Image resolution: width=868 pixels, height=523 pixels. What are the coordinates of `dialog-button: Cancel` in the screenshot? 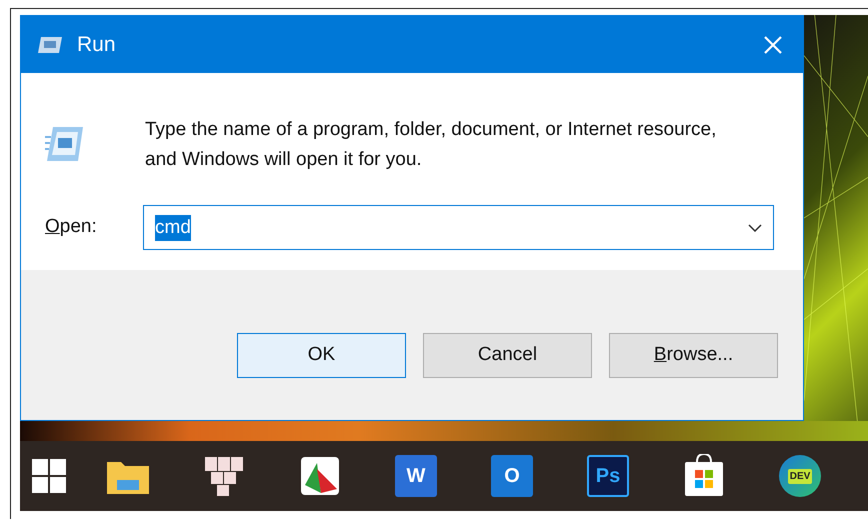 It's located at (507, 355).